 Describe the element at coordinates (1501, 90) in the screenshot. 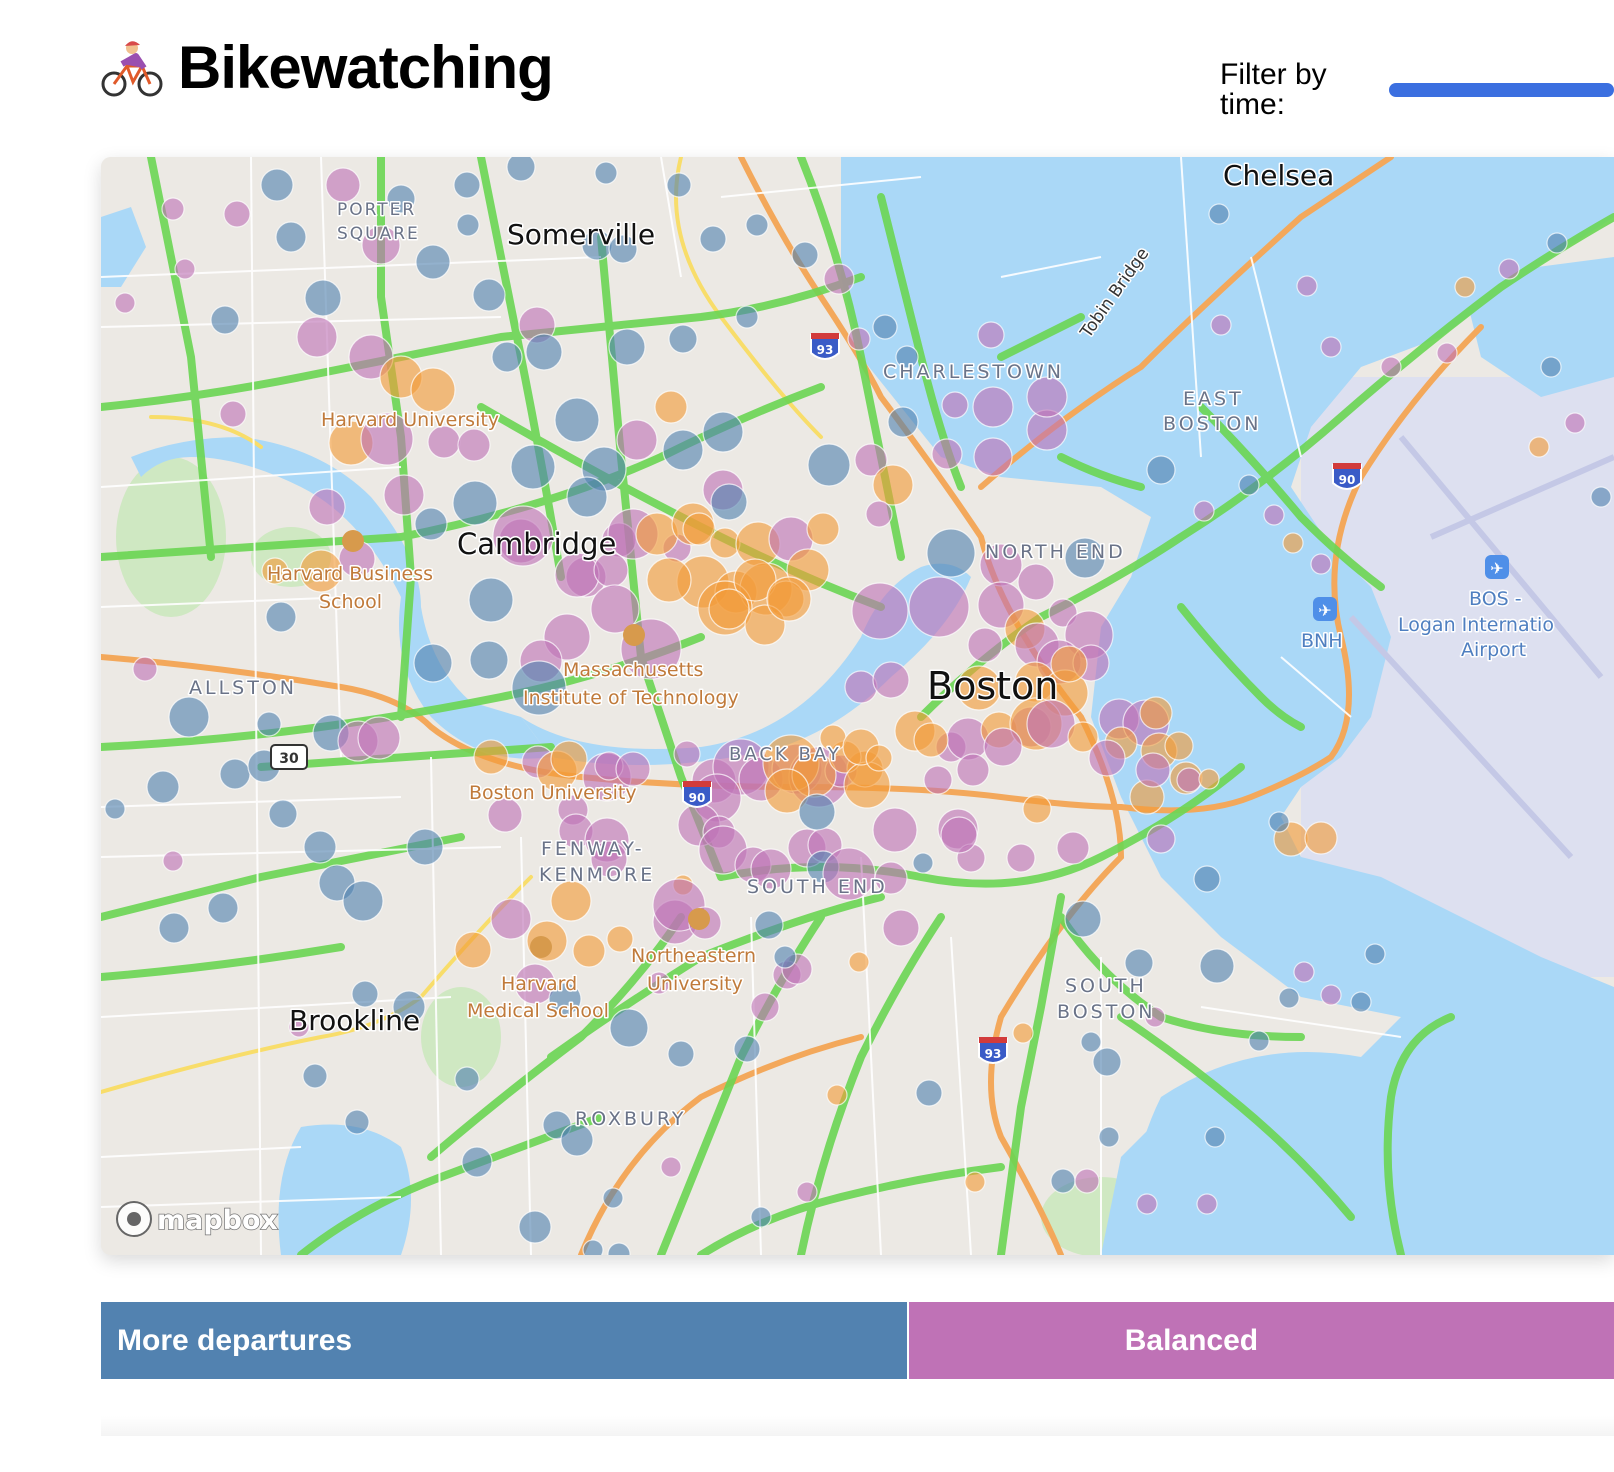

I see `time-slider` at that location.